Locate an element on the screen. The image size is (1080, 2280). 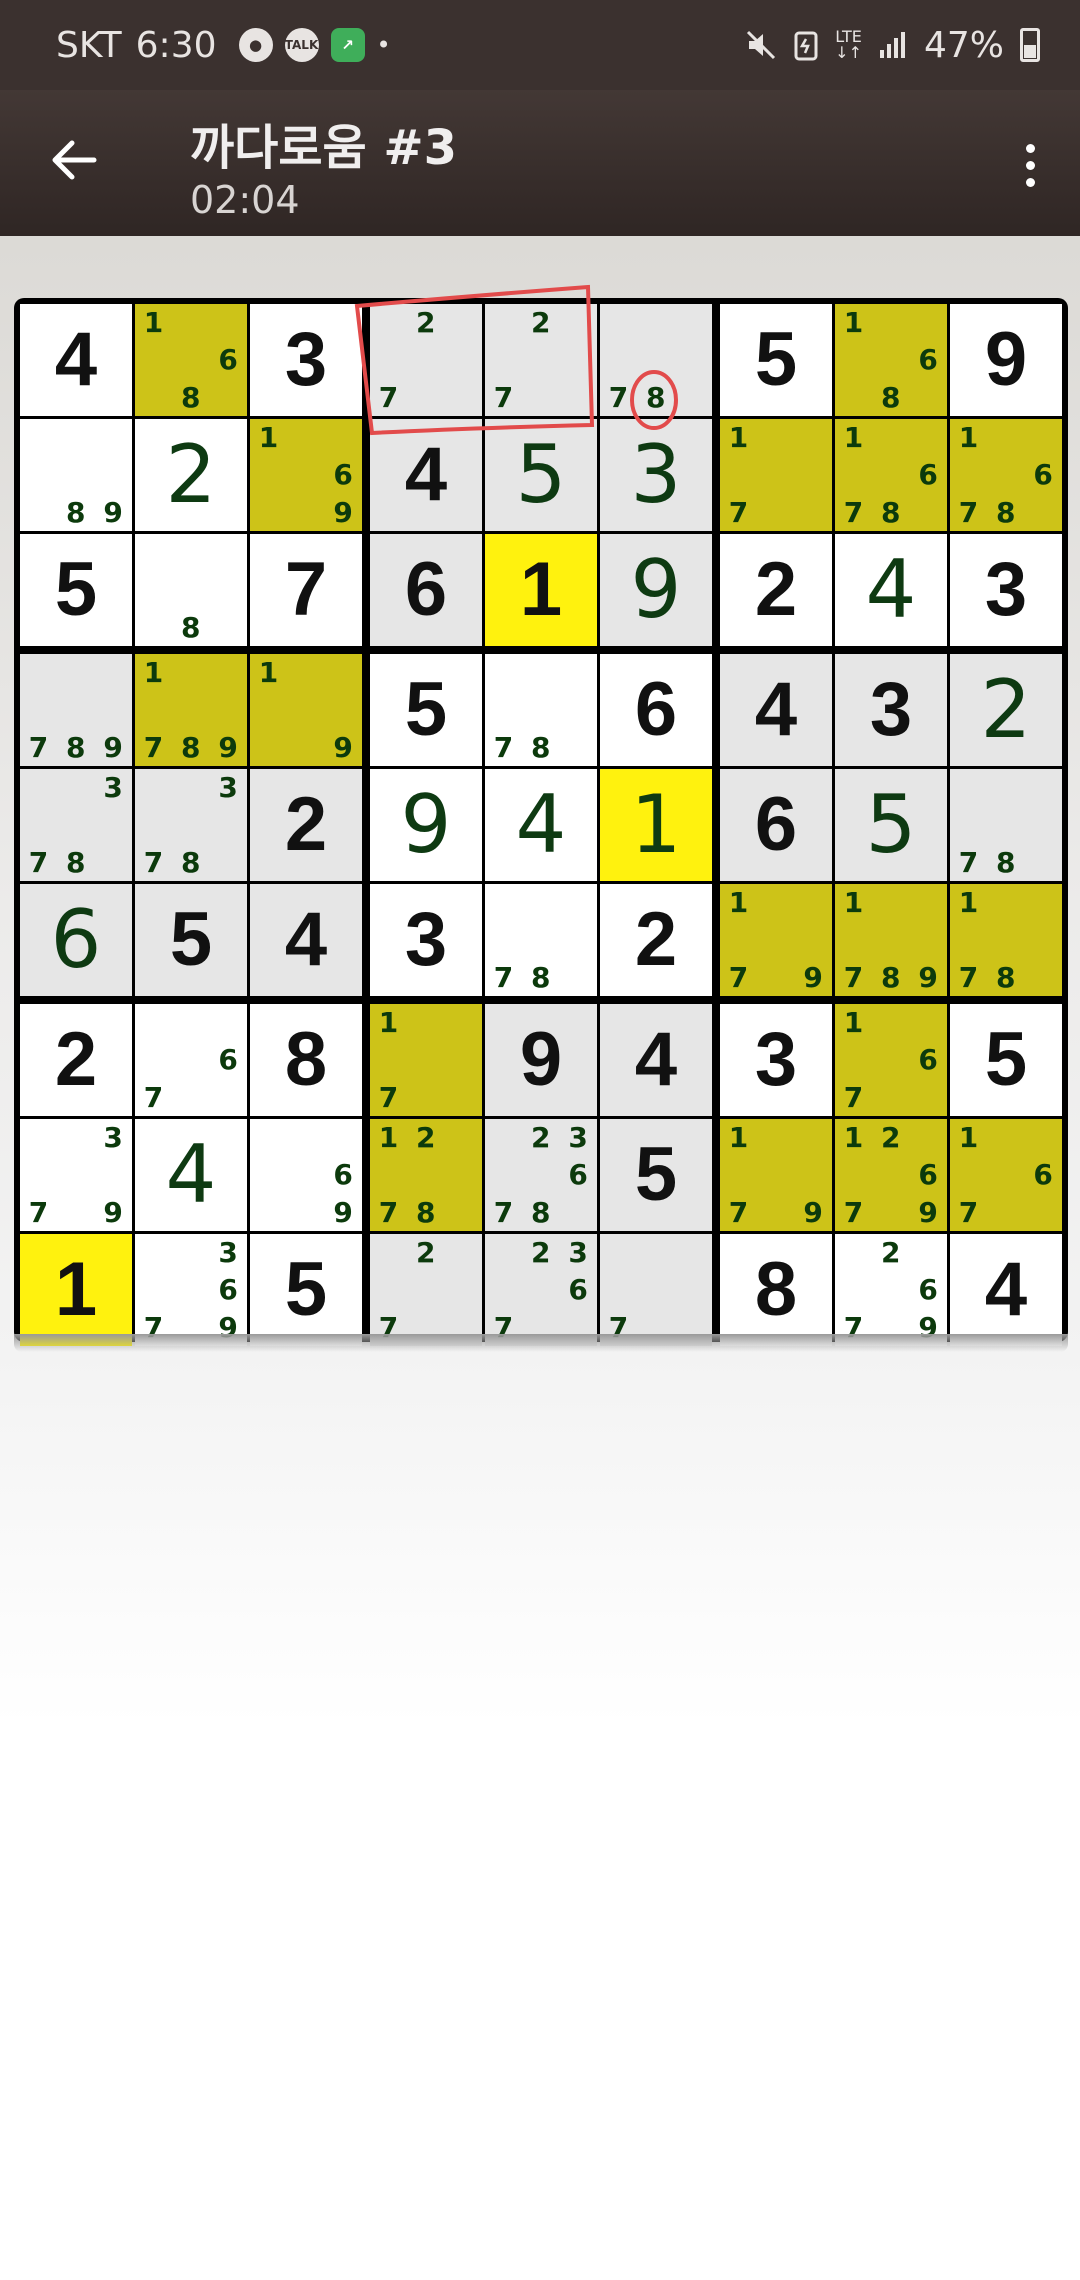
cell-r3c4: 6 is located at coordinates (426, 590).